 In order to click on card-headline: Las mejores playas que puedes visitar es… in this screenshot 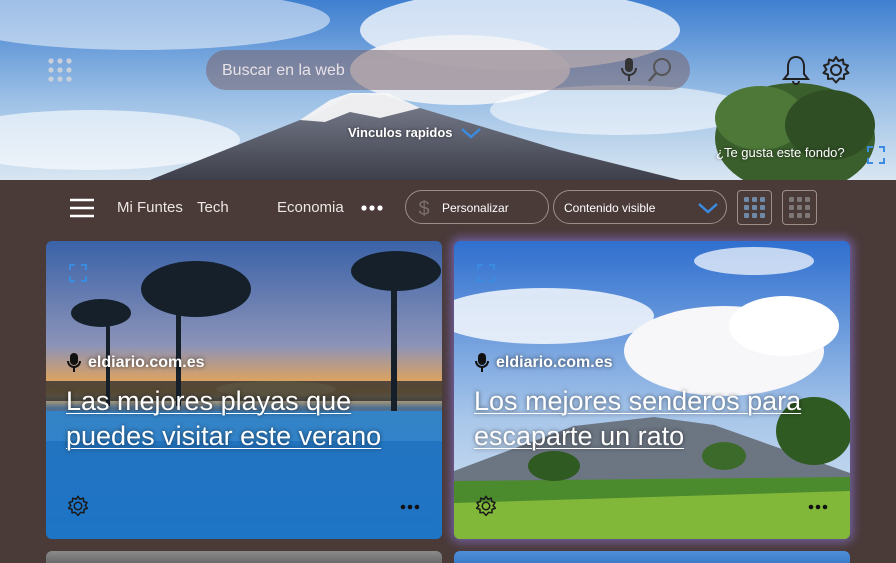, I will do `click(246, 419)`.